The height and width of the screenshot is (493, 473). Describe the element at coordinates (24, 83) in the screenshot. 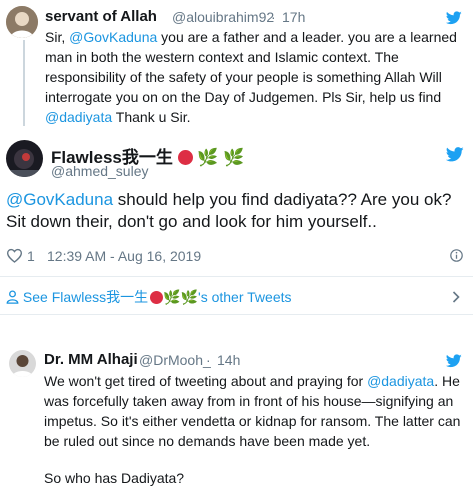

I see `thread-line` at that location.